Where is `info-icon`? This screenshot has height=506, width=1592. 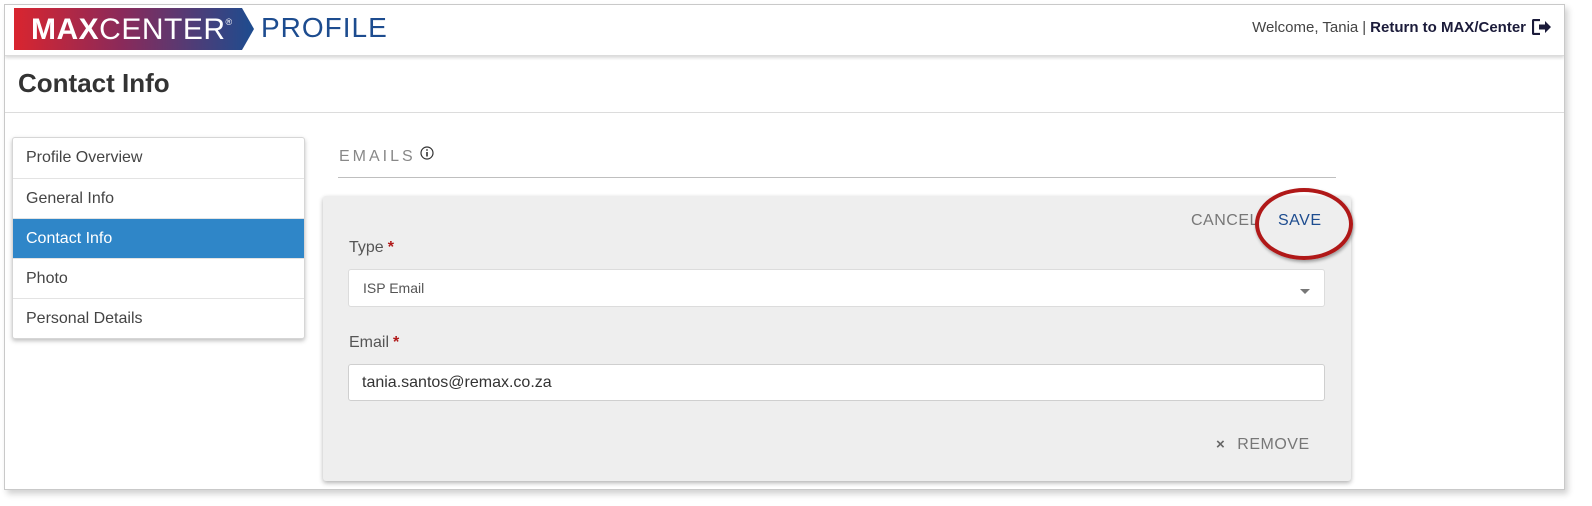
info-icon is located at coordinates (427, 155).